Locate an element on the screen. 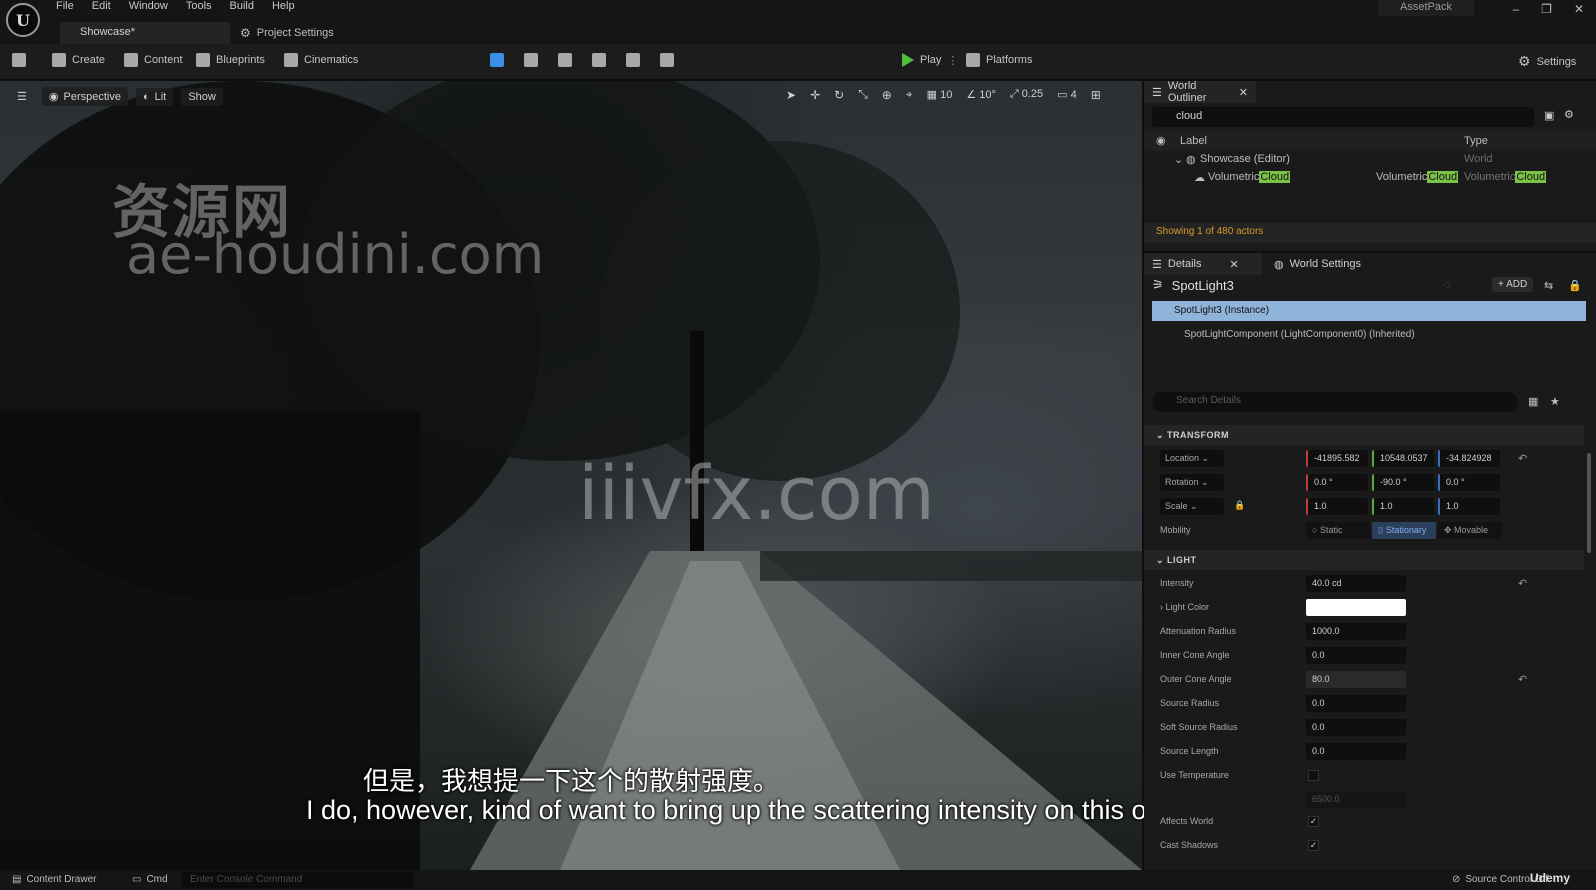  tab-world-outliner: ☰ World Outliner ✕ is located at coordinates (1200, 92).